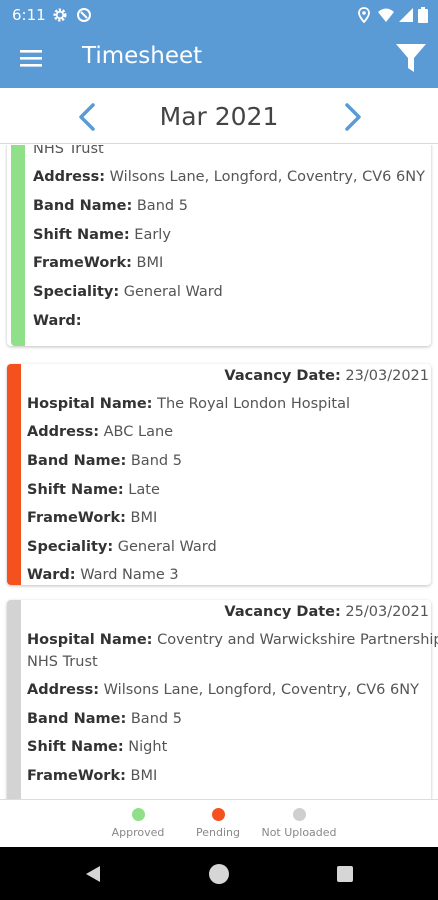 The height and width of the screenshot is (900, 438). Describe the element at coordinates (326, 376) in the screenshot. I see `vacancy-date: Vacancy Date: 23/03/2021` at that location.